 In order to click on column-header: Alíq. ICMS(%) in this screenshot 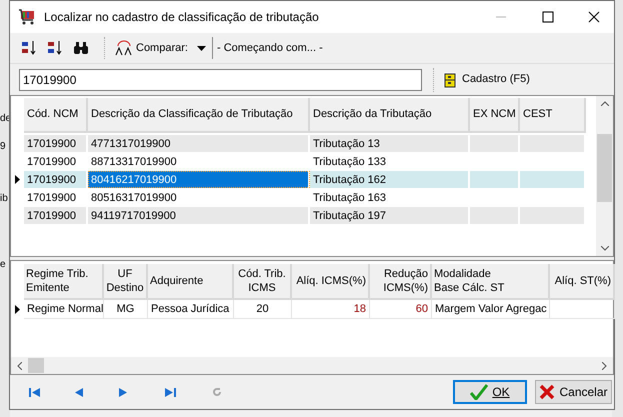, I will do `click(330, 281)`.